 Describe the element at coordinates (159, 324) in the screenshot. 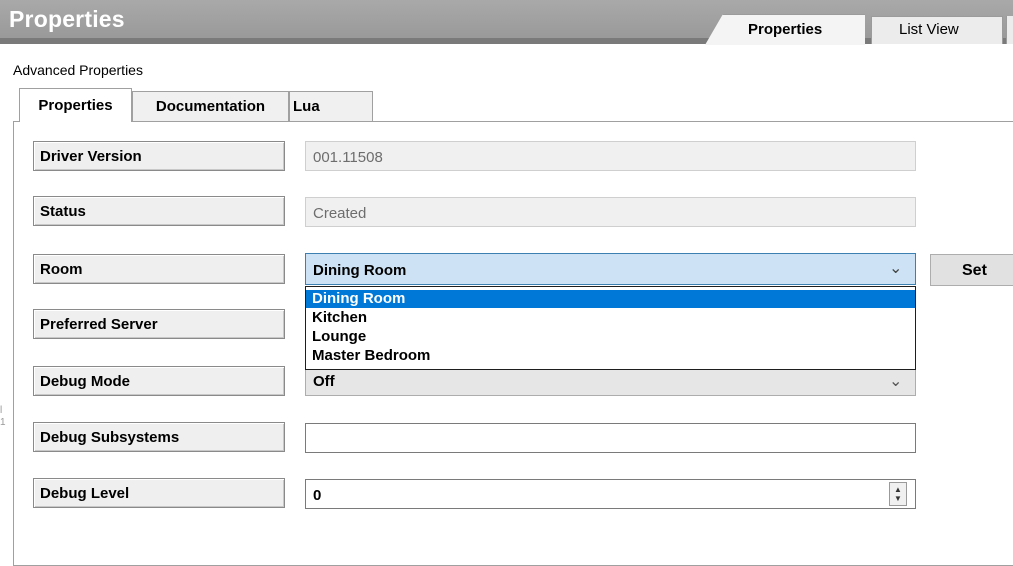

I see `preferred-server-label: Preferred Server` at that location.